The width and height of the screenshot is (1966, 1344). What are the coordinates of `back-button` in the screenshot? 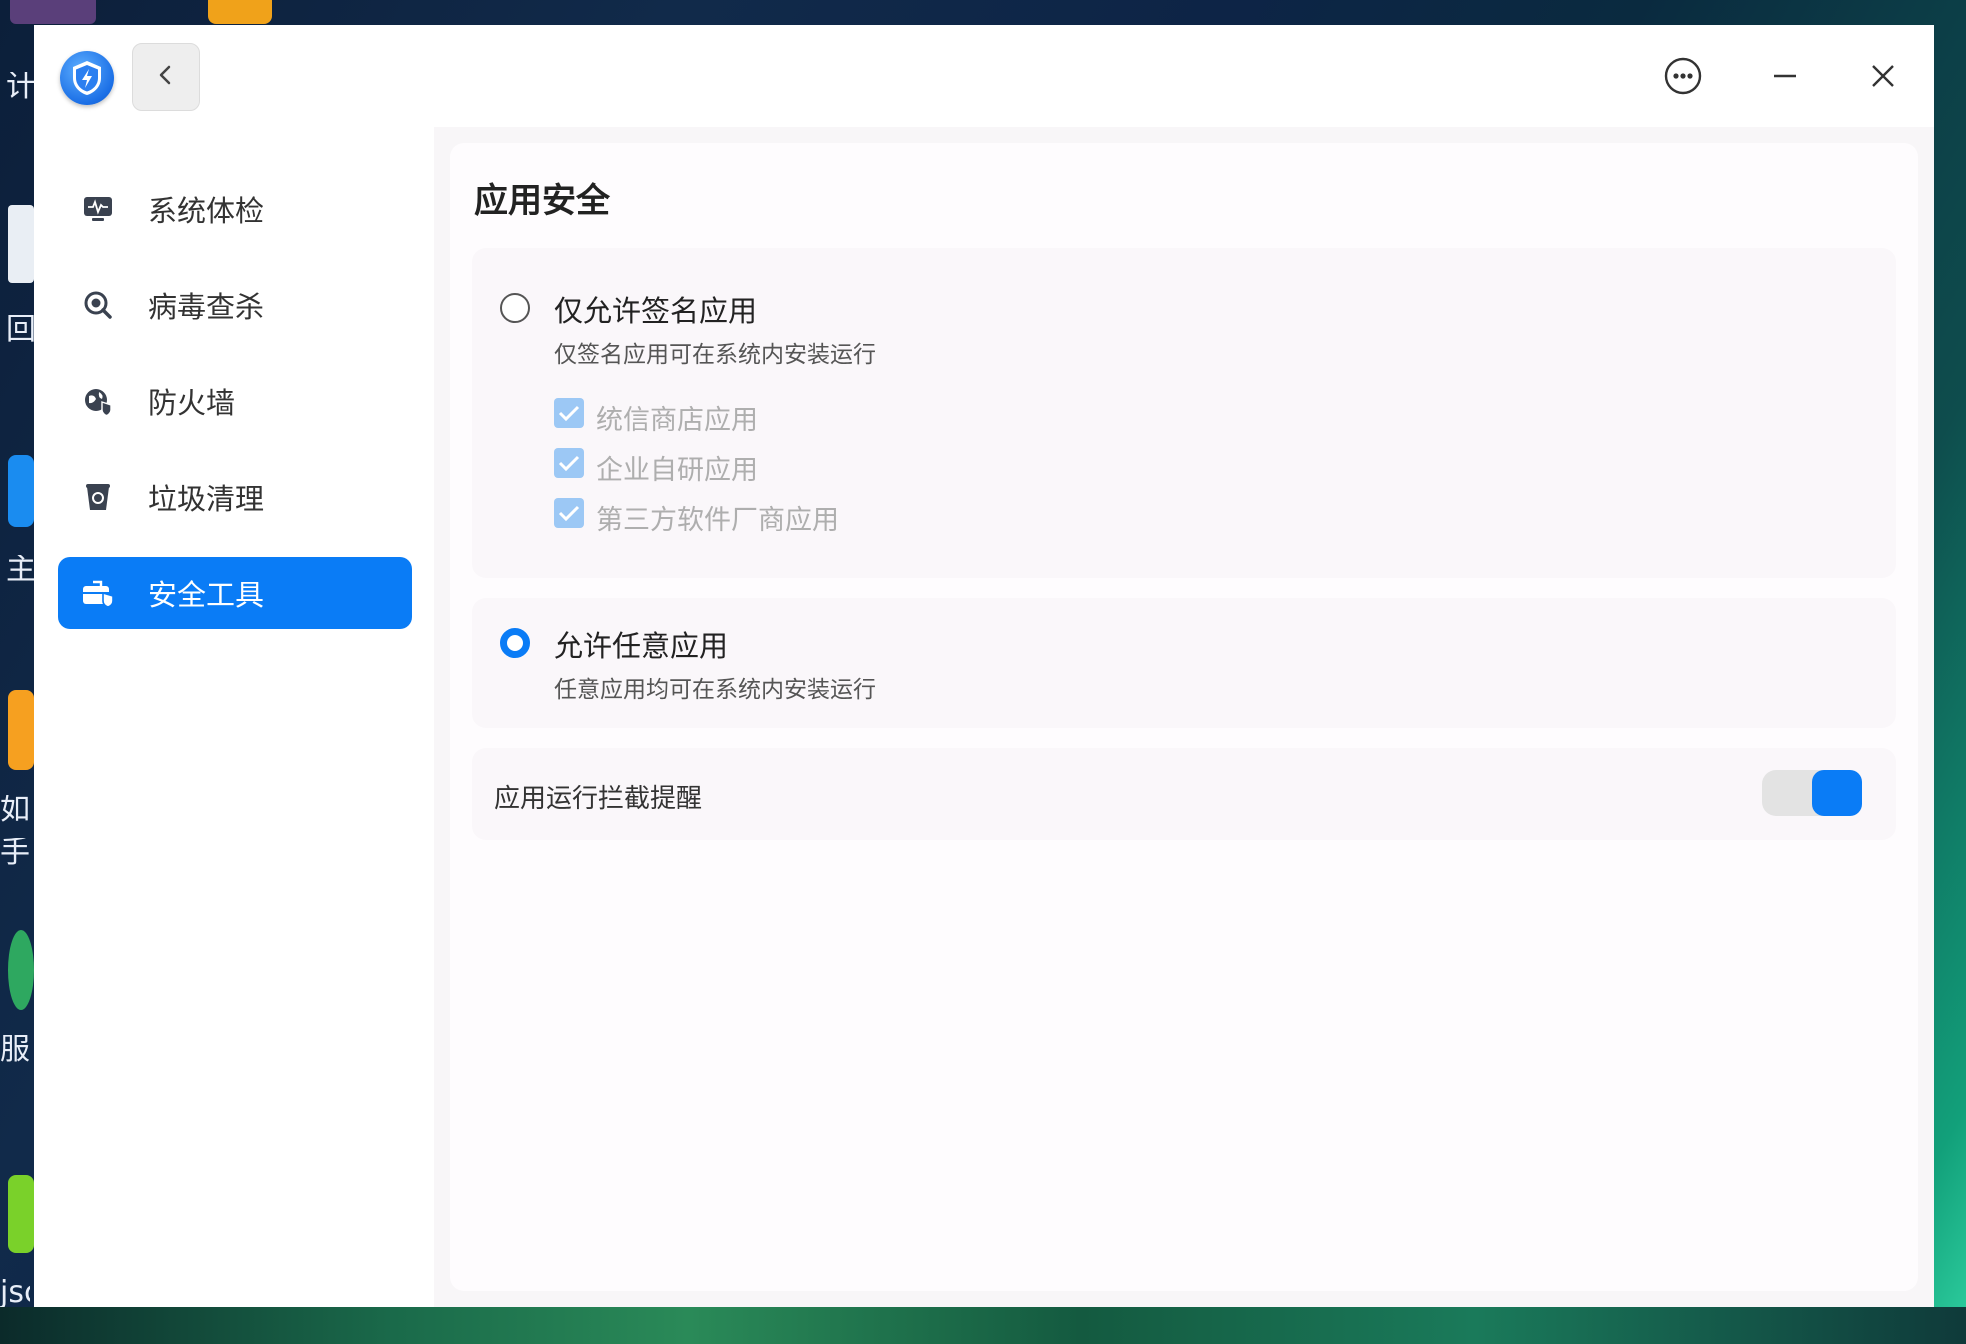 It's located at (166, 77).